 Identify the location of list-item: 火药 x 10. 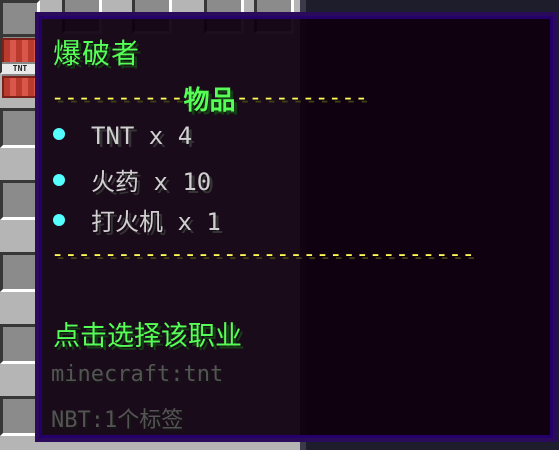
(132, 179).